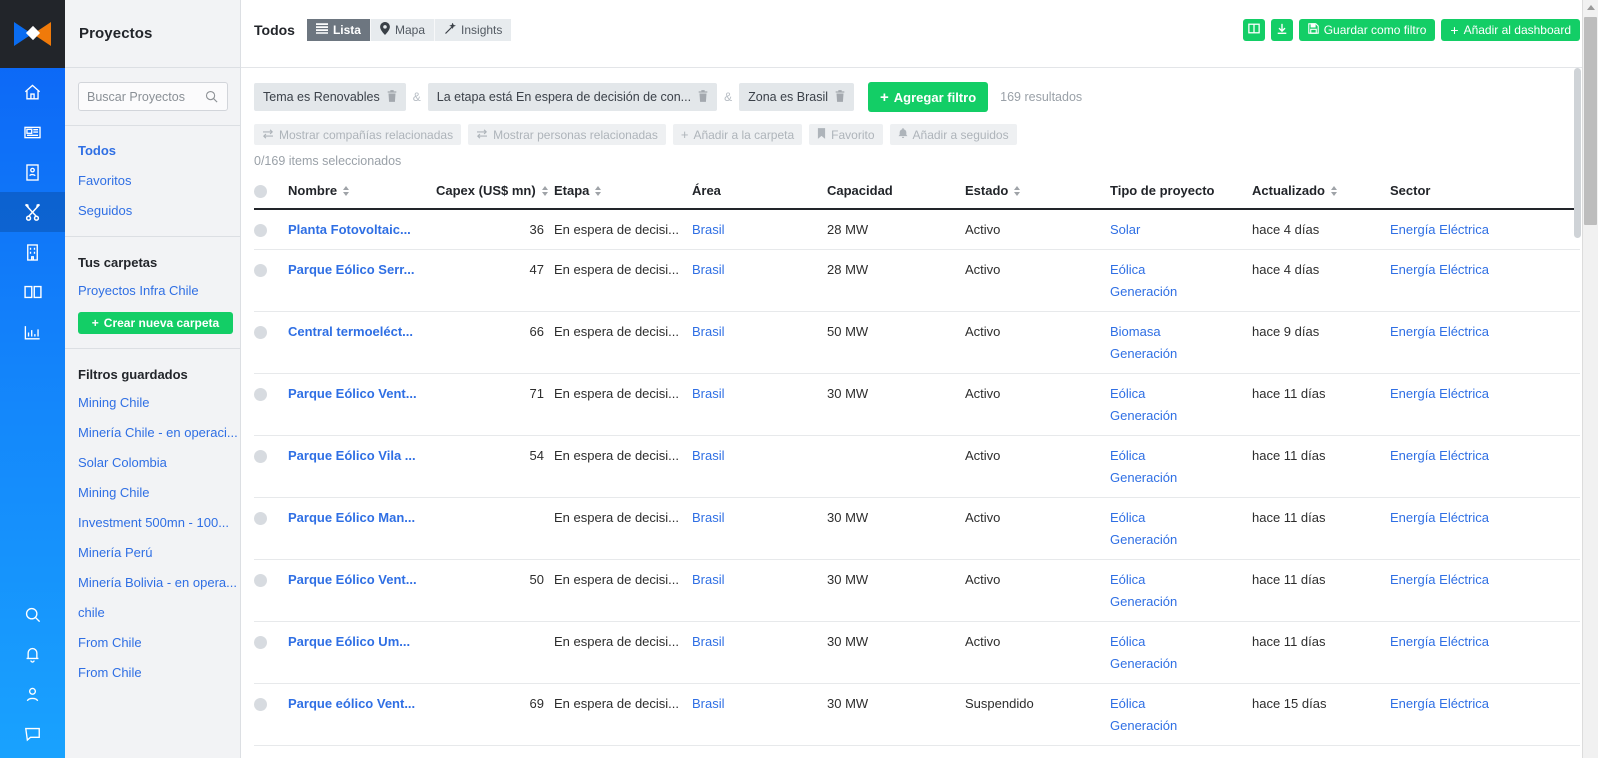 Image resolution: width=1598 pixels, height=758 pixels. I want to click on favorite-button: Favorito, so click(846, 134).